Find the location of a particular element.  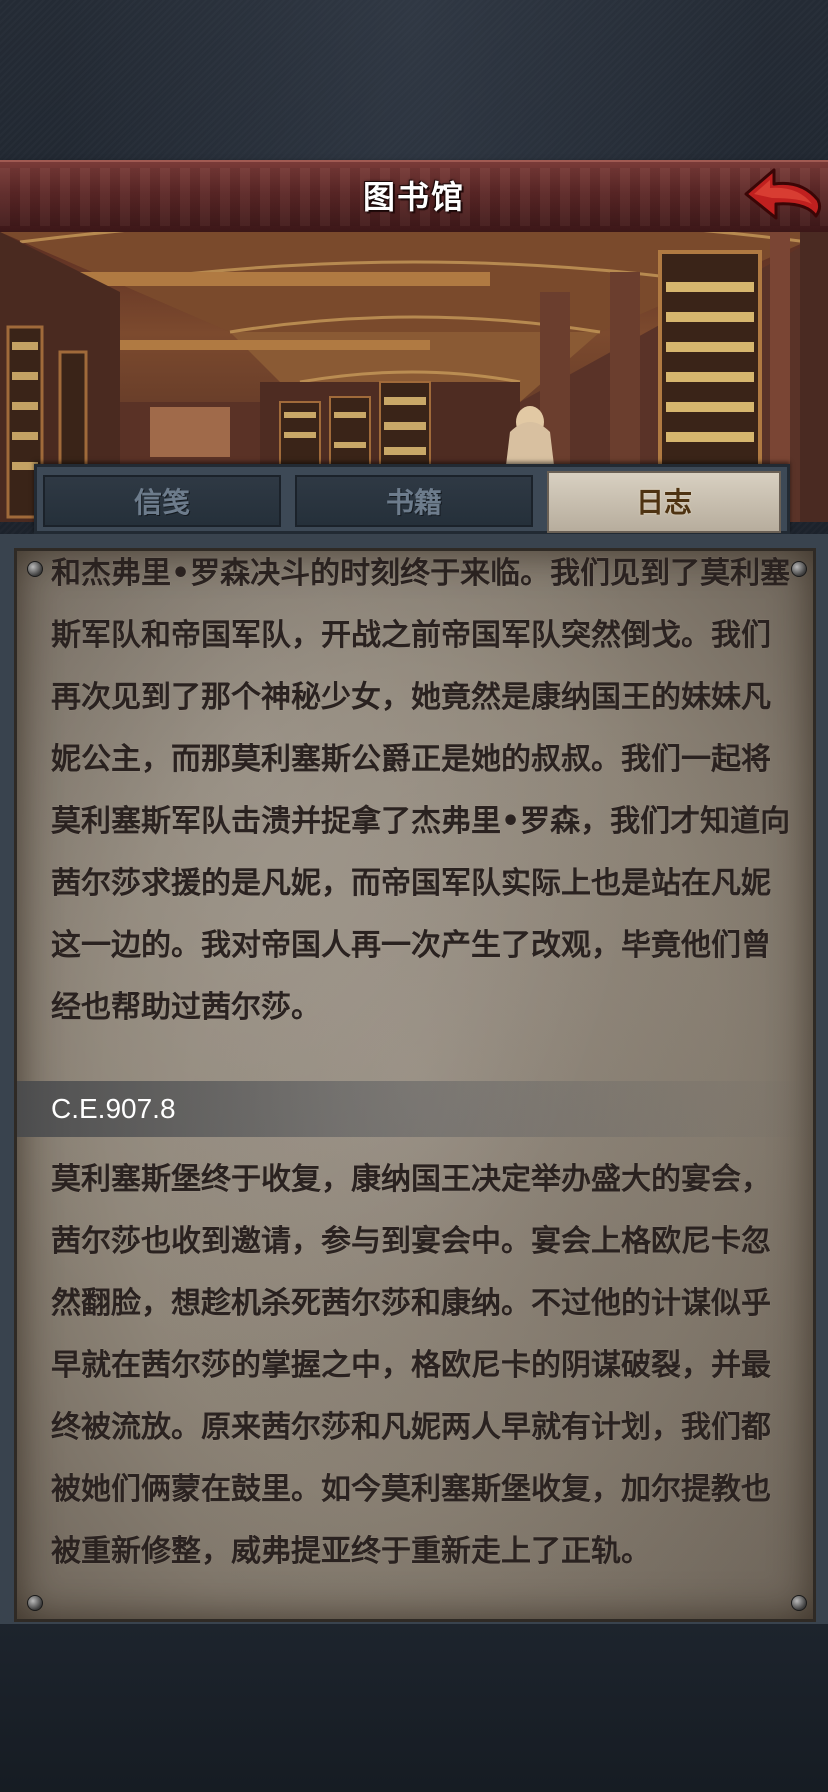

entry2-line: 茜尔莎也收到邀请，参与到宴会中。宴会上格欧尼卡忽 is located at coordinates (411, 1241).